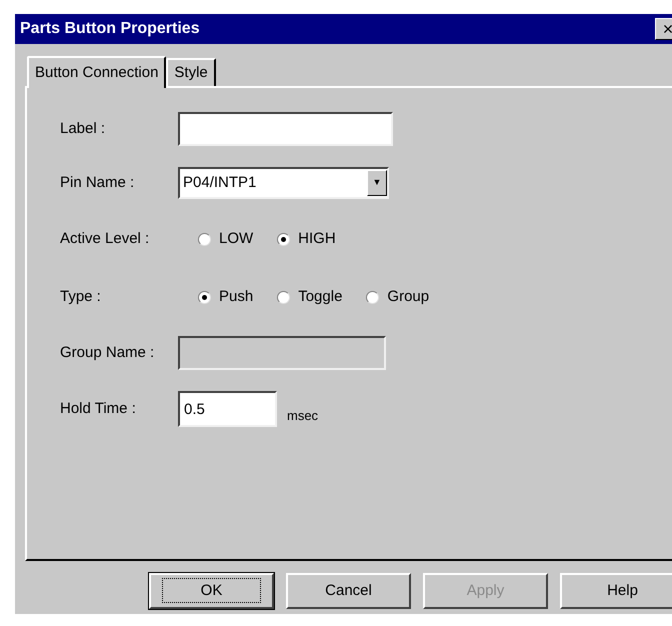  I want to click on dialog-button: OK, so click(211, 591).